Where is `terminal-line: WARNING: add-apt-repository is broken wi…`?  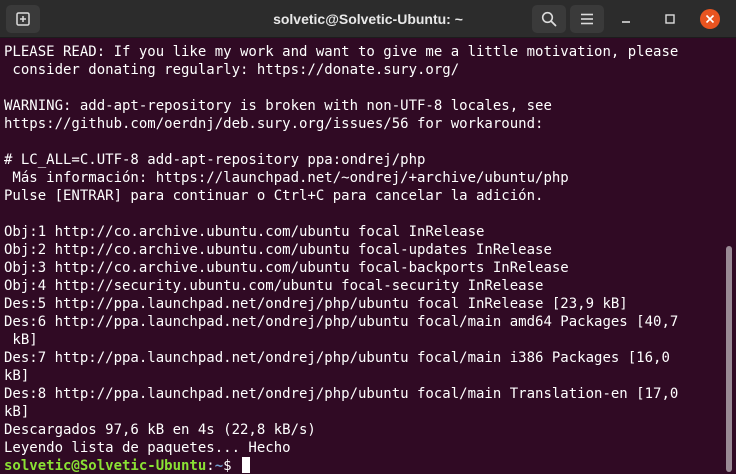
terminal-line: WARNING: add-apt-repository is broken wi… is located at coordinates (278, 106).